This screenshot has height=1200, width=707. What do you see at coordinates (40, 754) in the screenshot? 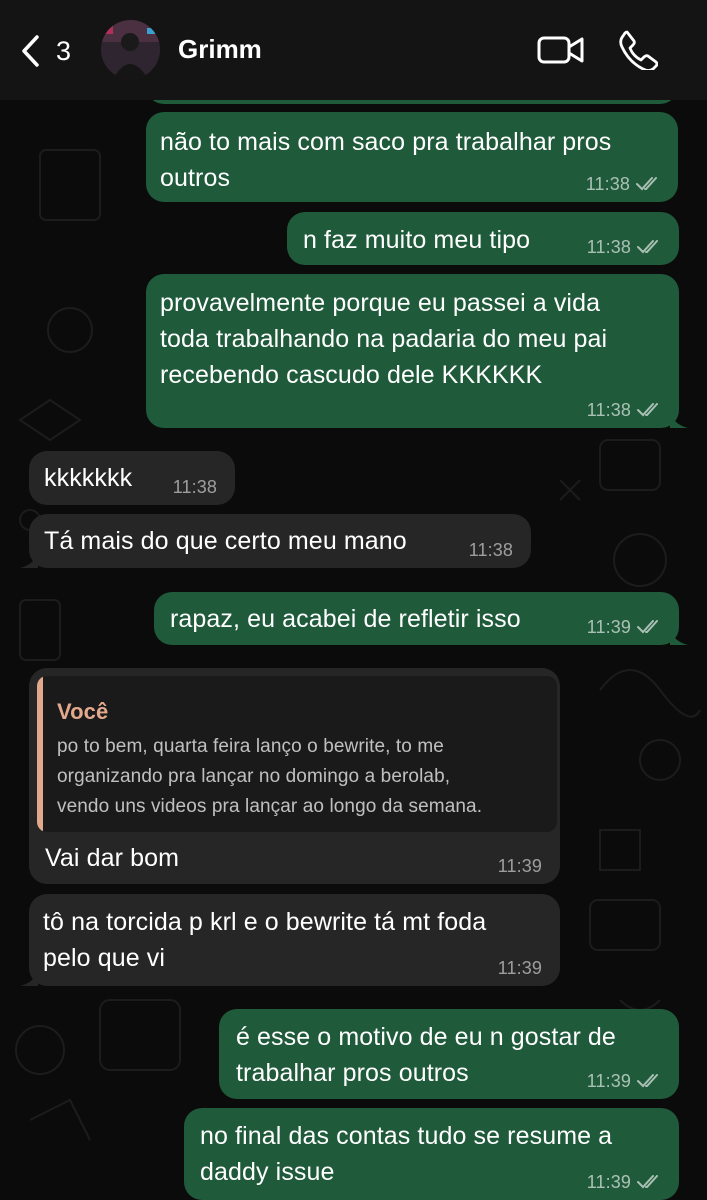
I see `quote-accent-bar` at bounding box center [40, 754].